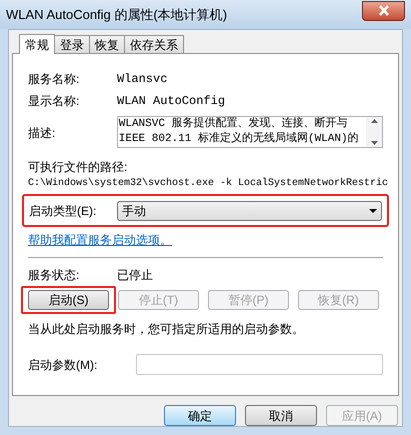  What do you see at coordinates (208, 183) in the screenshot?
I see `path-text: C:\Windows\system32\svchost.exe -k LocalSystemNetworkRestric` at bounding box center [208, 183].